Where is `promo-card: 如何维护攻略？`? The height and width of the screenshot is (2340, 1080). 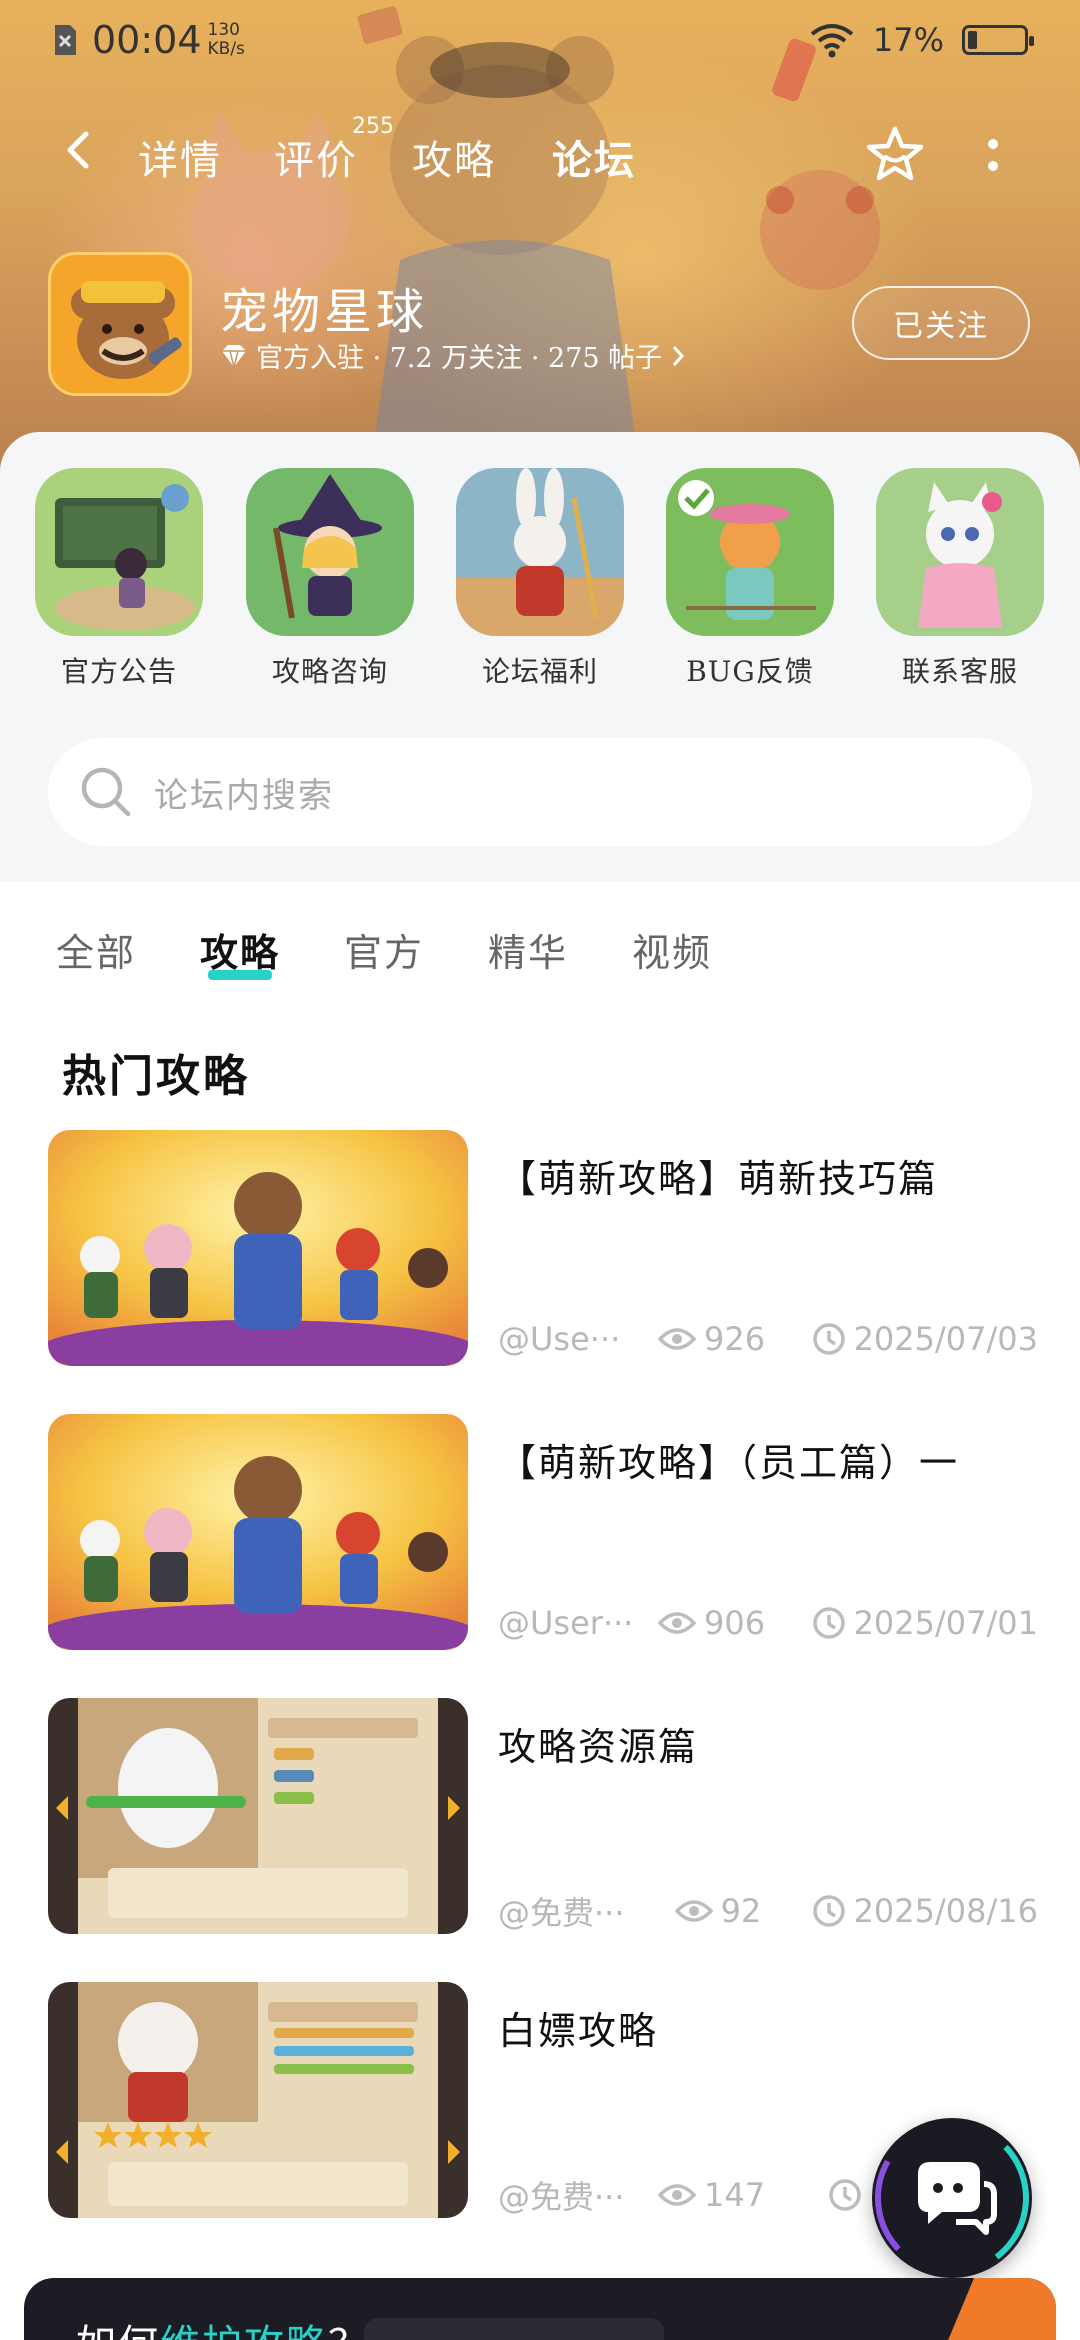
promo-card: 如何维护攻略？ is located at coordinates (540, 2309).